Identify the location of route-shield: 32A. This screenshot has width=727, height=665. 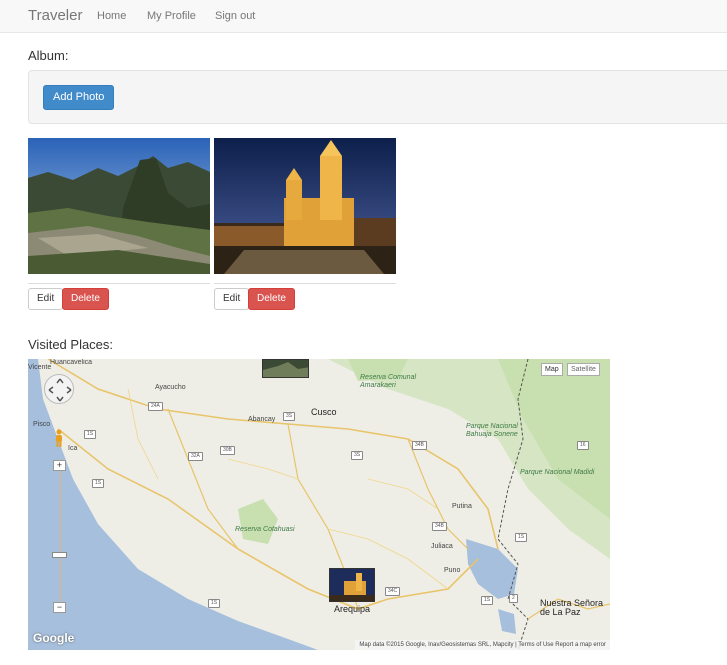
(195, 456).